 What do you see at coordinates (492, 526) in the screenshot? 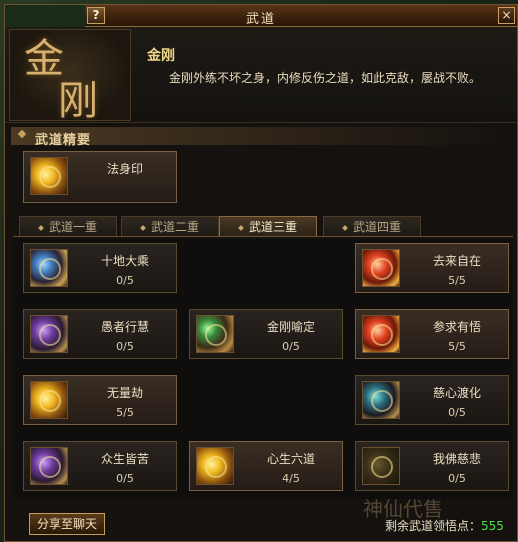
I see `remaining-points-value: 555` at bounding box center [492, 526].